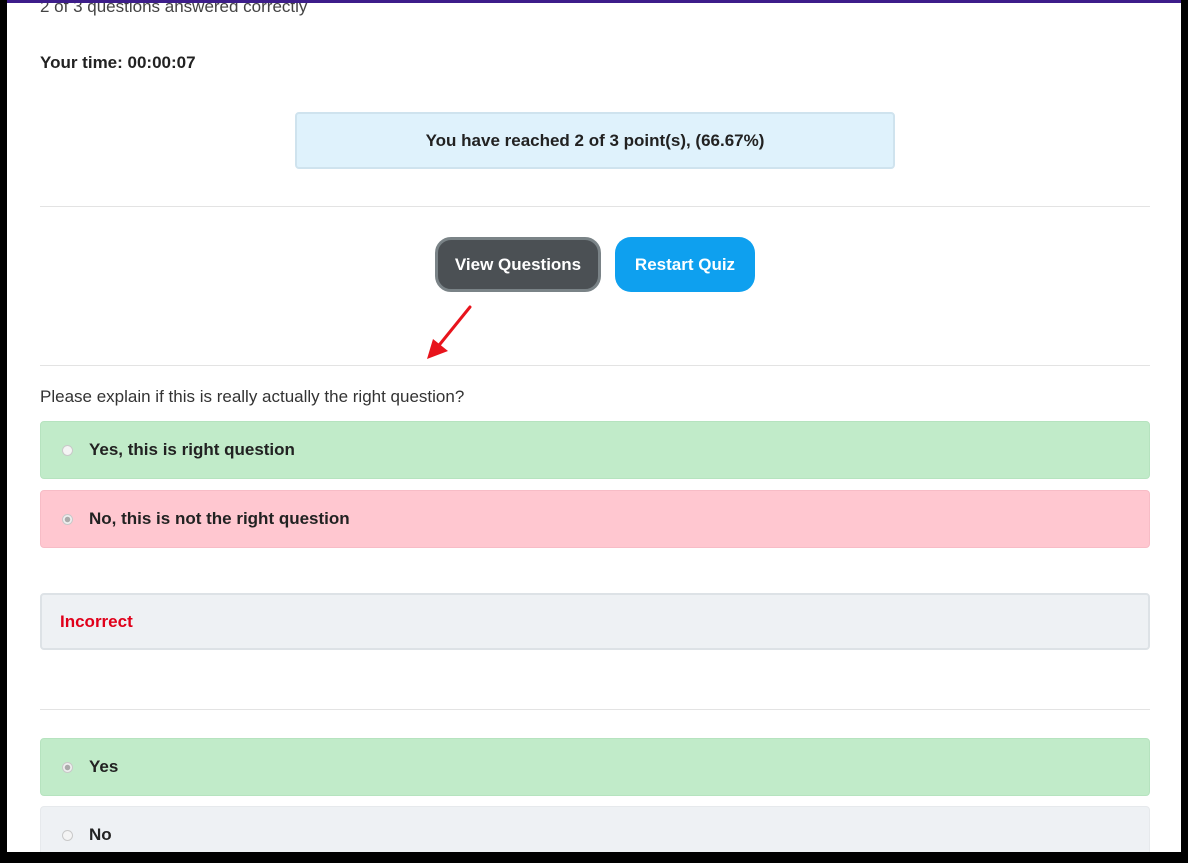 The width and height of the screenshot is (1188, 863). I want to click on answer-option-incorrect: No, this is not the right question, so click(595, 519).